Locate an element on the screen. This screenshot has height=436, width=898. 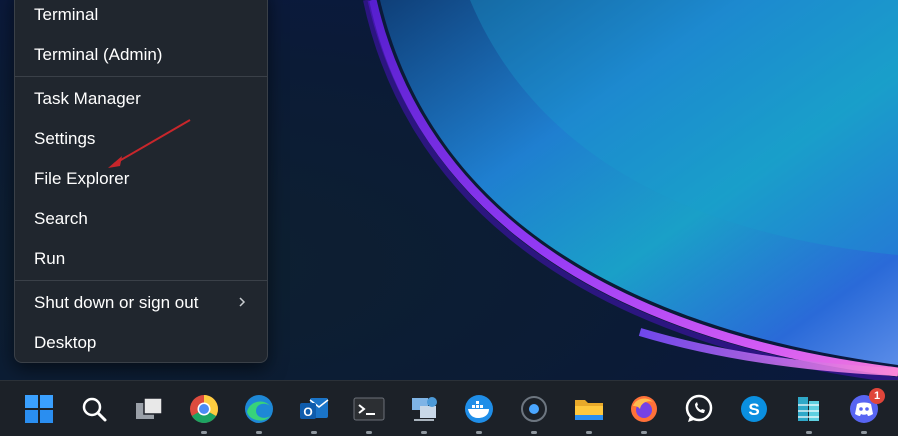
menu-item-run: Run is located at coordinates (141, 259).